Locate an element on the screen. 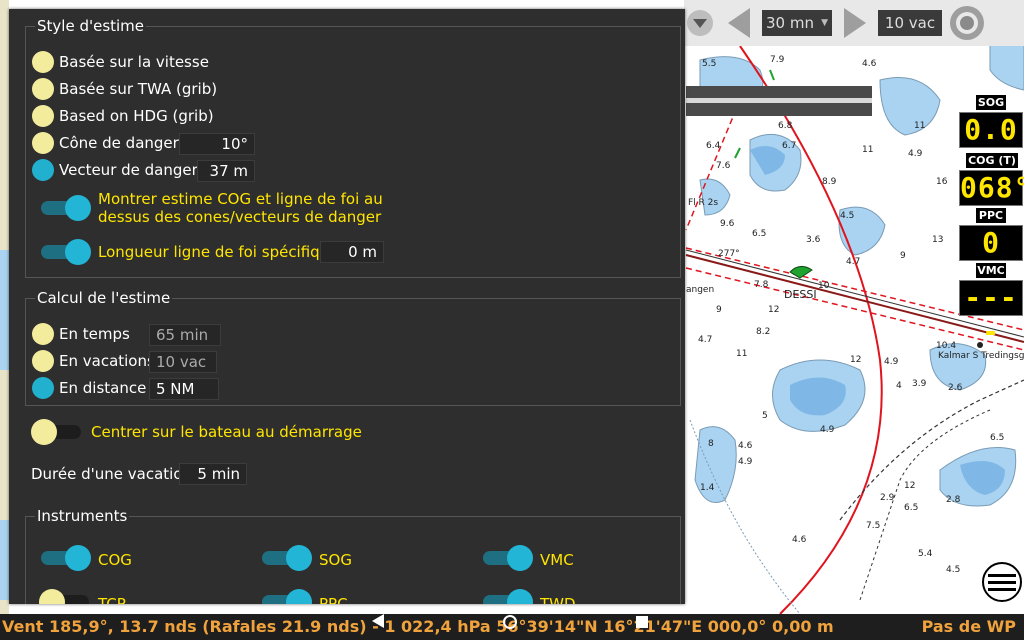 The height and width of the screenshot is (640, 1024). depth-label: 9 is located at coordinates (719, 310).